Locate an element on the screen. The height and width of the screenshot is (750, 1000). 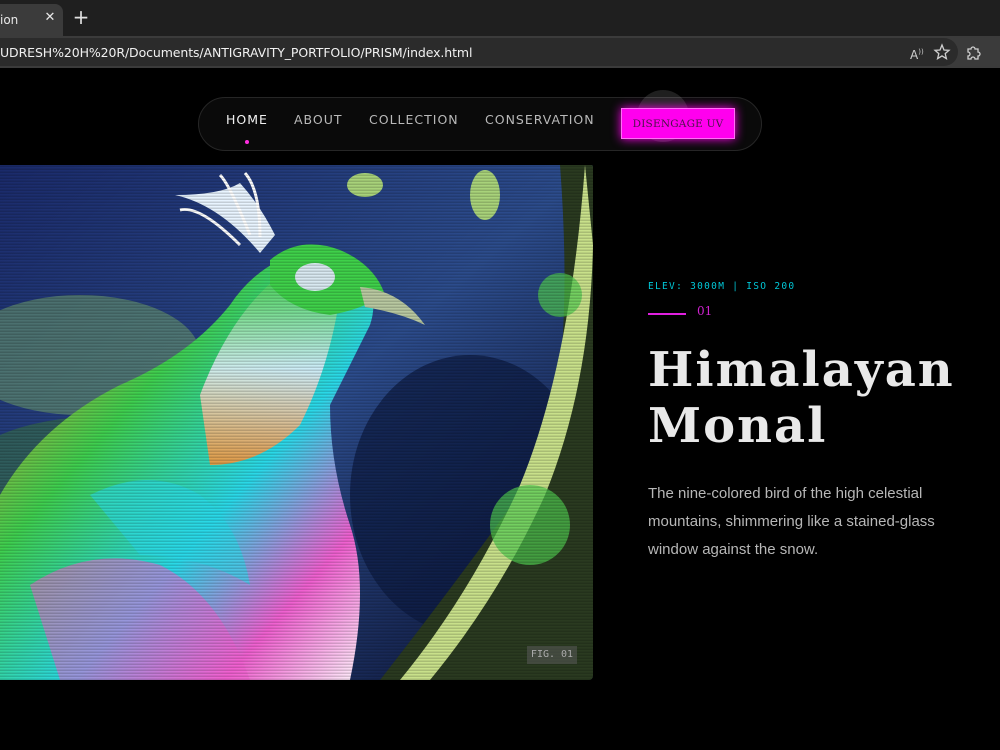
disengage-uv-button: DISENGAGE UV is located at coordinates (678, 123).